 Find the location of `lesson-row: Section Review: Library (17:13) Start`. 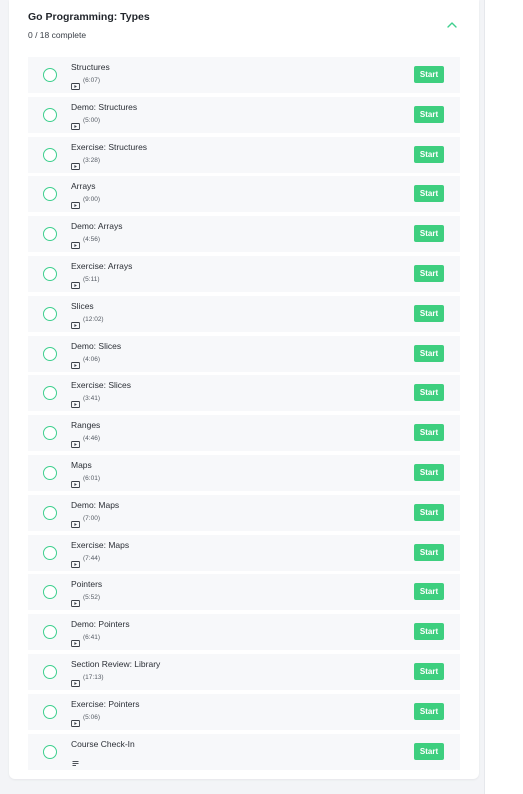

lesson-row: Section Review: Library (17:13) Start is located at coordinates (244, 671).